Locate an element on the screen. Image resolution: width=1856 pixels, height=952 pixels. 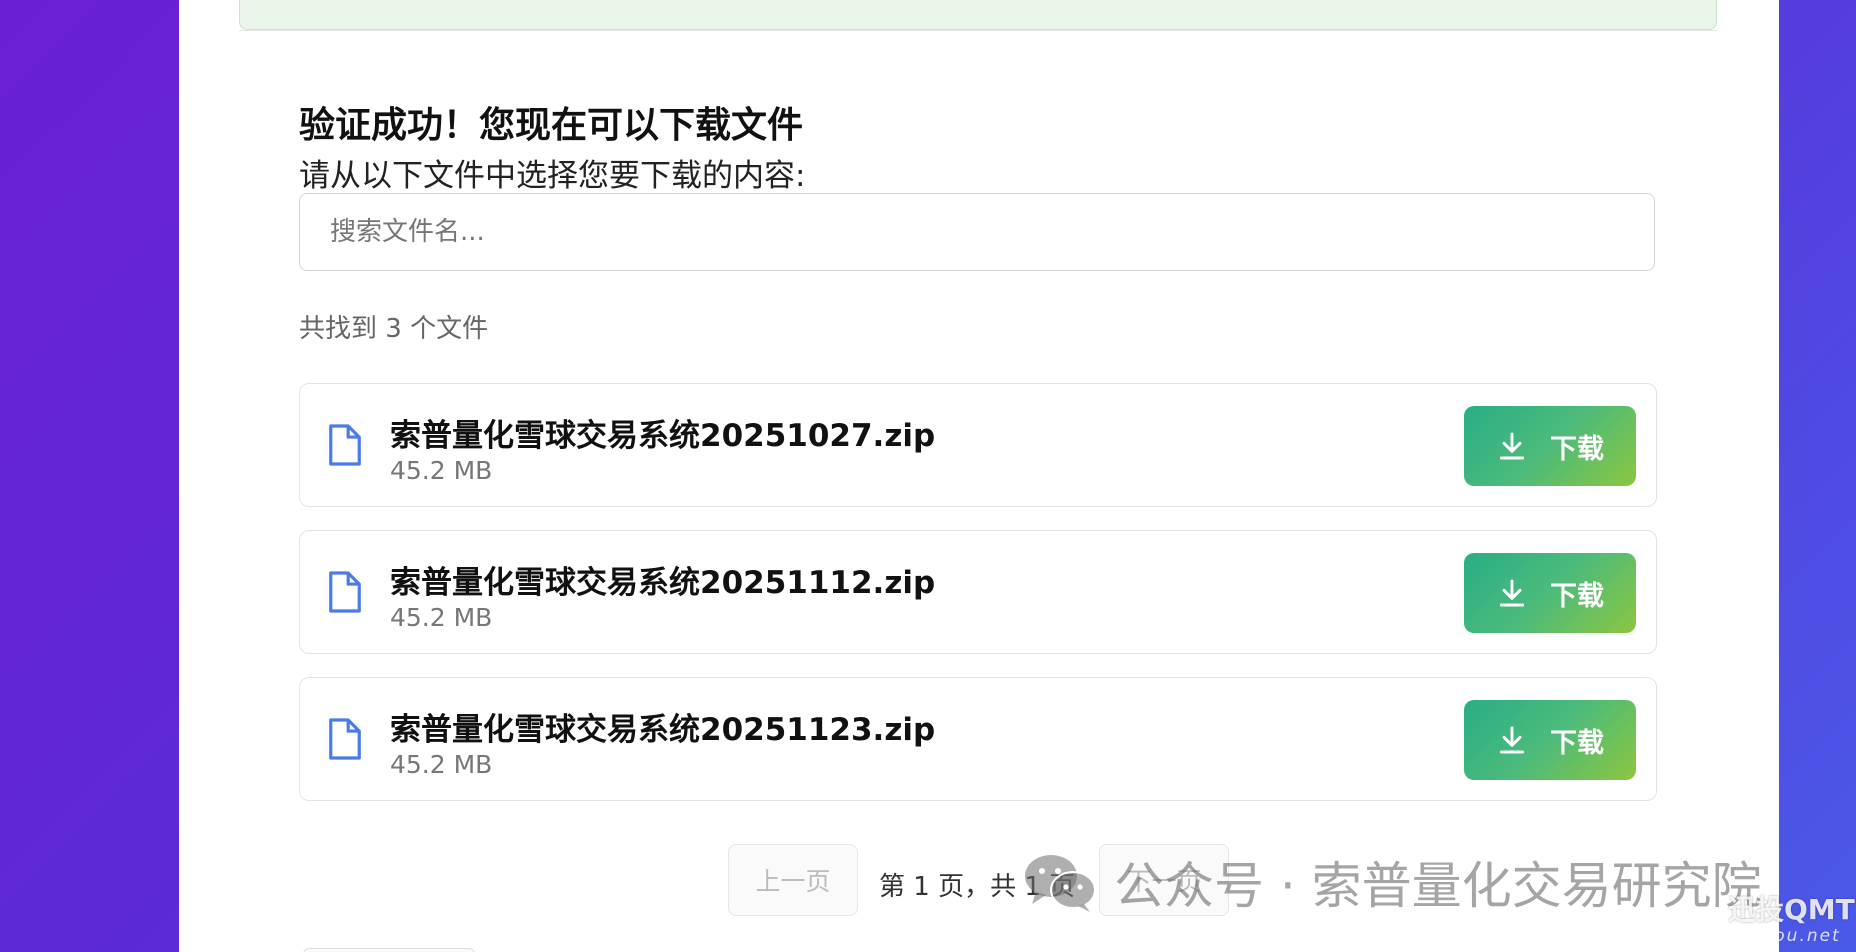
page-title: 验证成功！您现在可以下载文件 is located at coordinates (551, 125).